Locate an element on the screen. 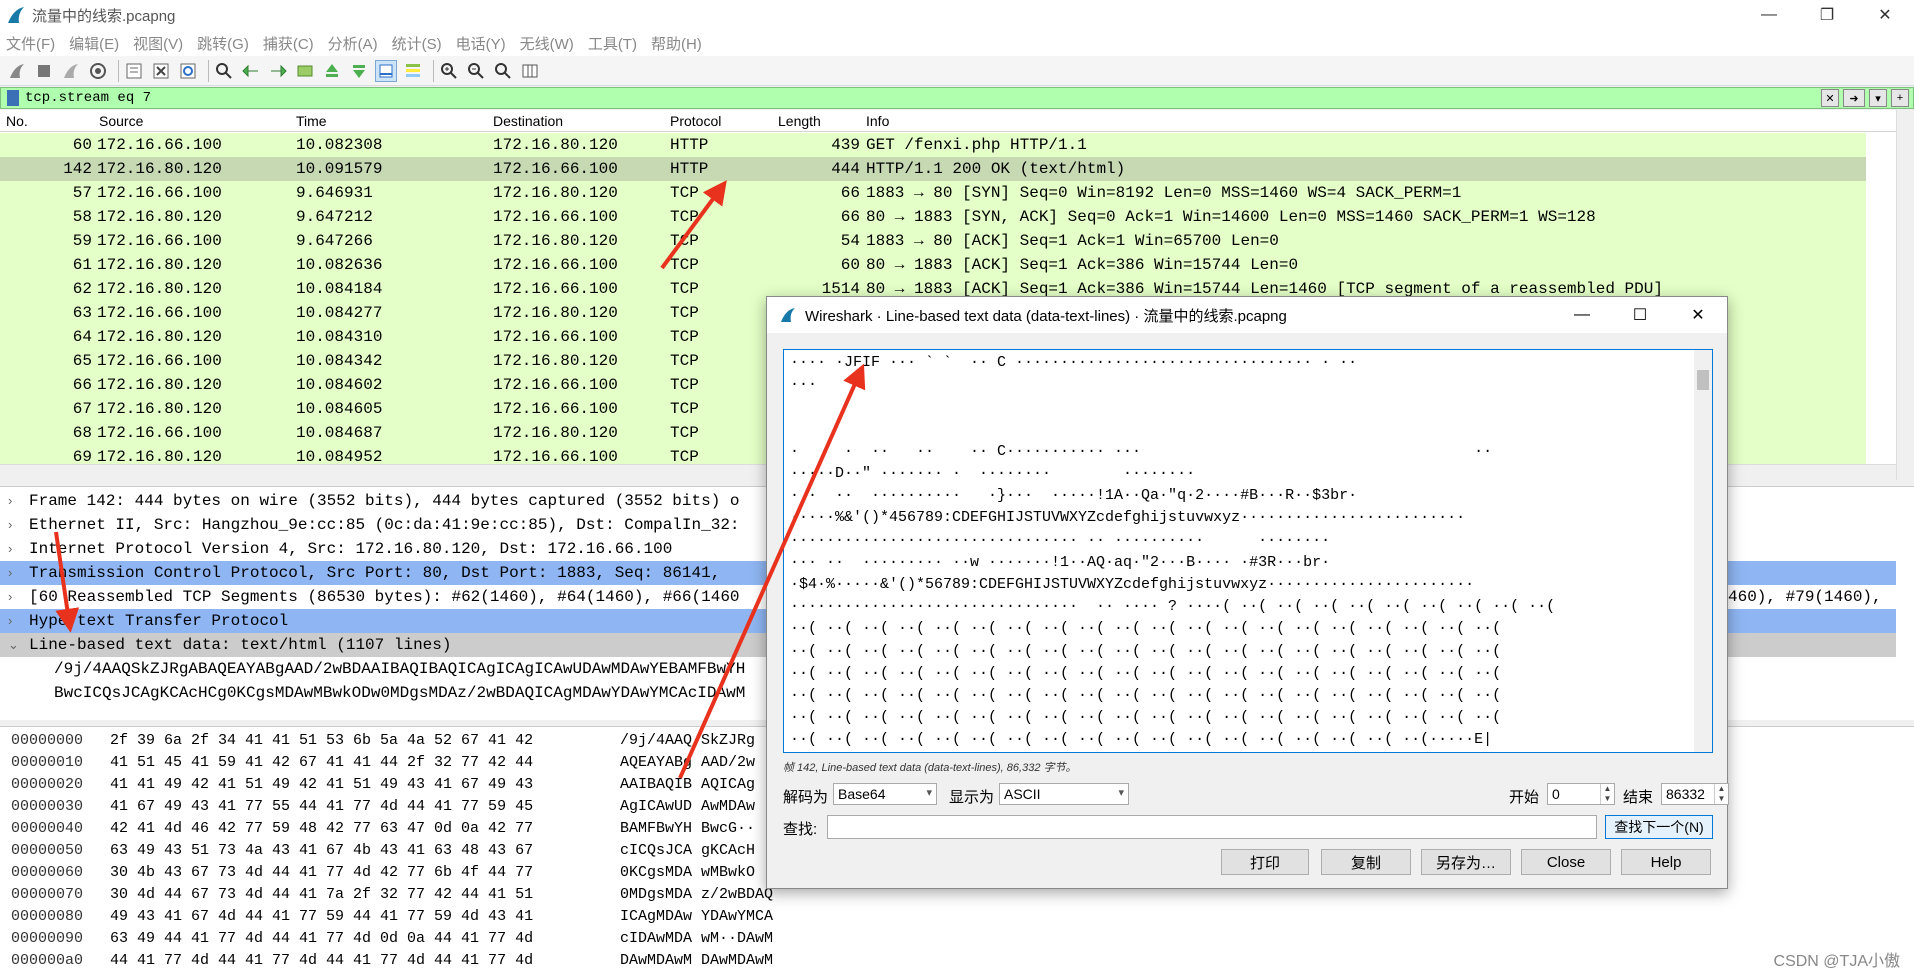 The width and height of the screenshot is (1914, 979). menu-wireless: 无线(W) is located at coordinates (547, 43).